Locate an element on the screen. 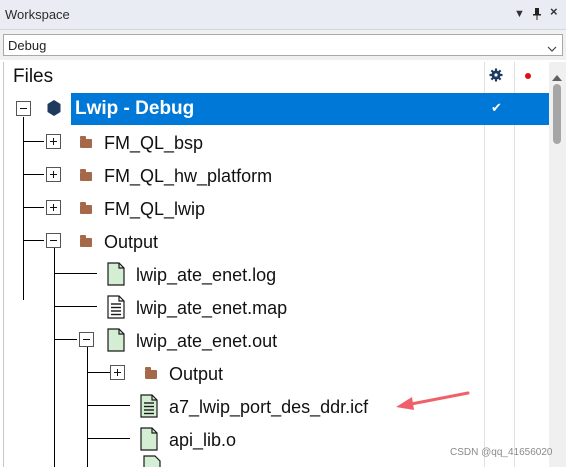 This screenshot has width=566, height=467. tree-item-fm-ql-bsp: FM_QL_bsp is located at coordinates (276, 142).